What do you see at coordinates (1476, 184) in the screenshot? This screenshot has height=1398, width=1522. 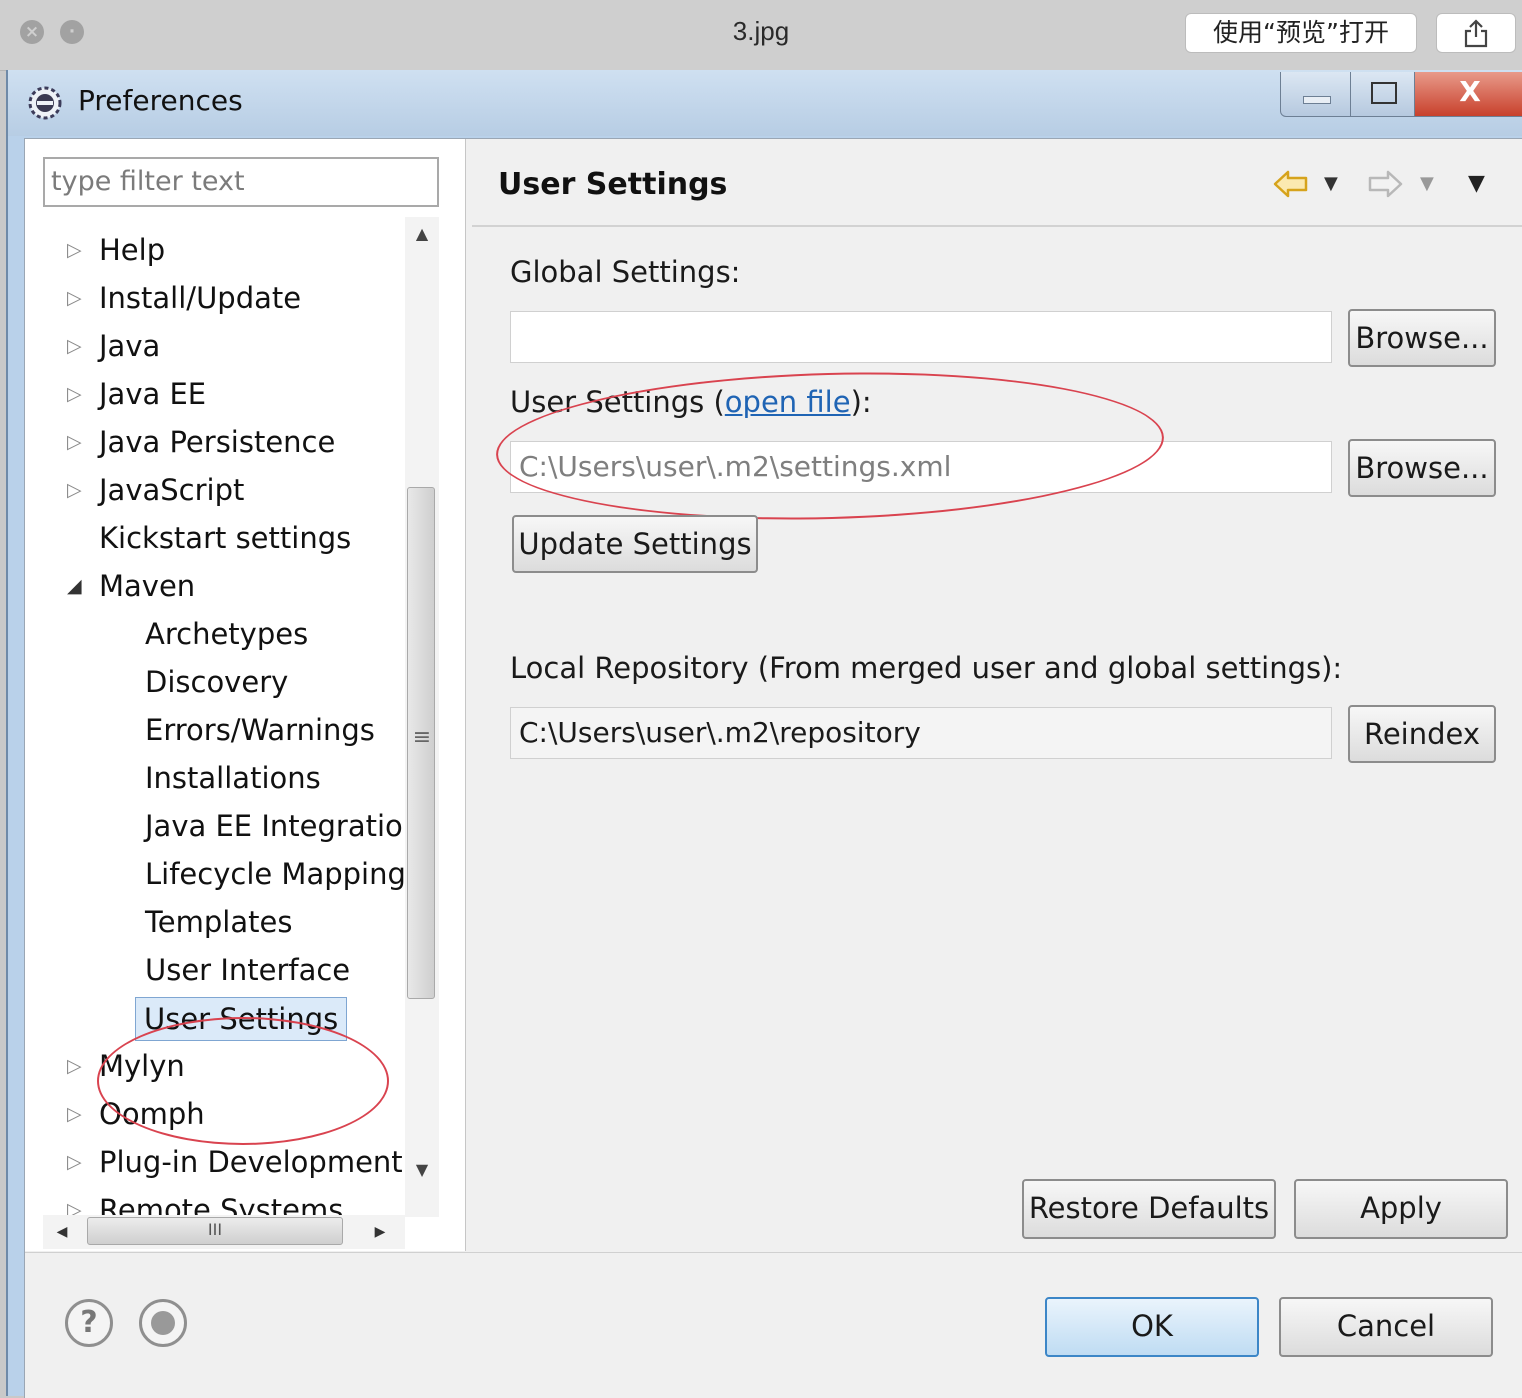 I see `view-menu-icon: ▼` at bounding box center [1476, 184].